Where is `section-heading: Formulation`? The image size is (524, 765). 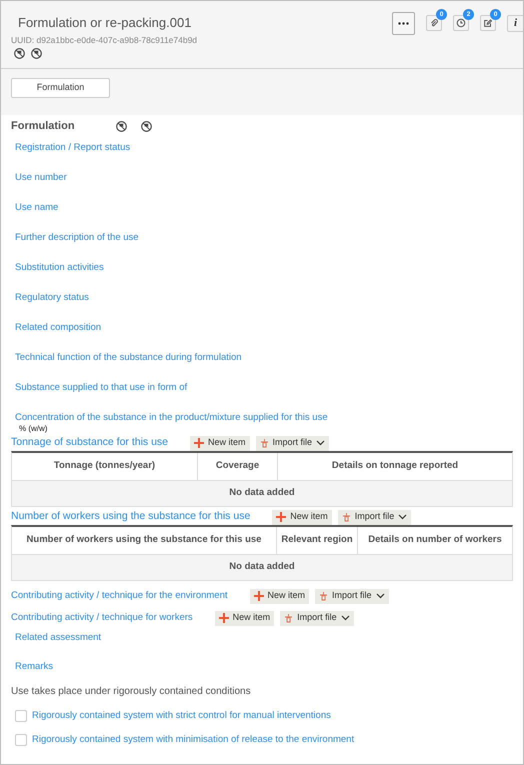
section-heading: Formulation is located at coordinates (43, 126).